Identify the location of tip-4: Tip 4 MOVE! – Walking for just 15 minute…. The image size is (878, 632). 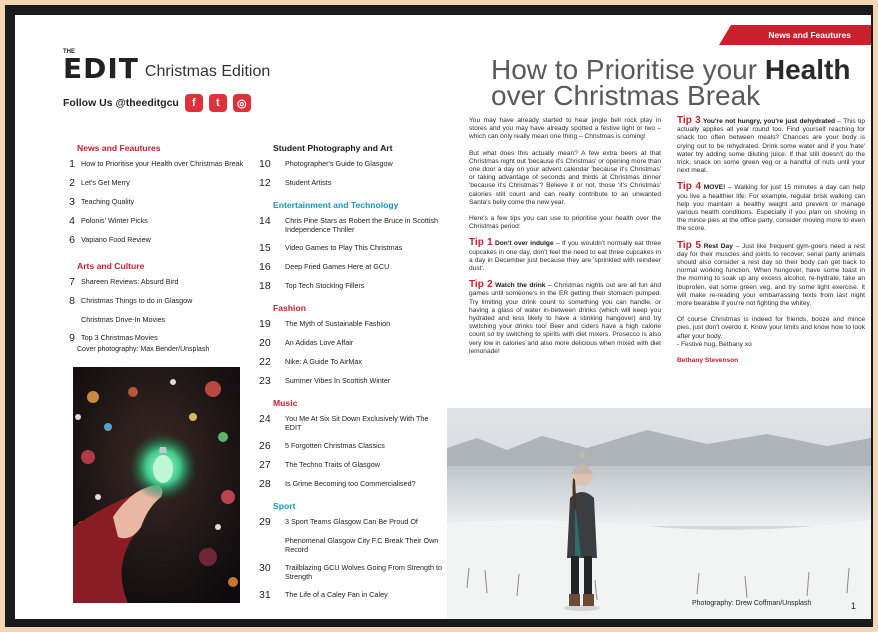
(771, 207).